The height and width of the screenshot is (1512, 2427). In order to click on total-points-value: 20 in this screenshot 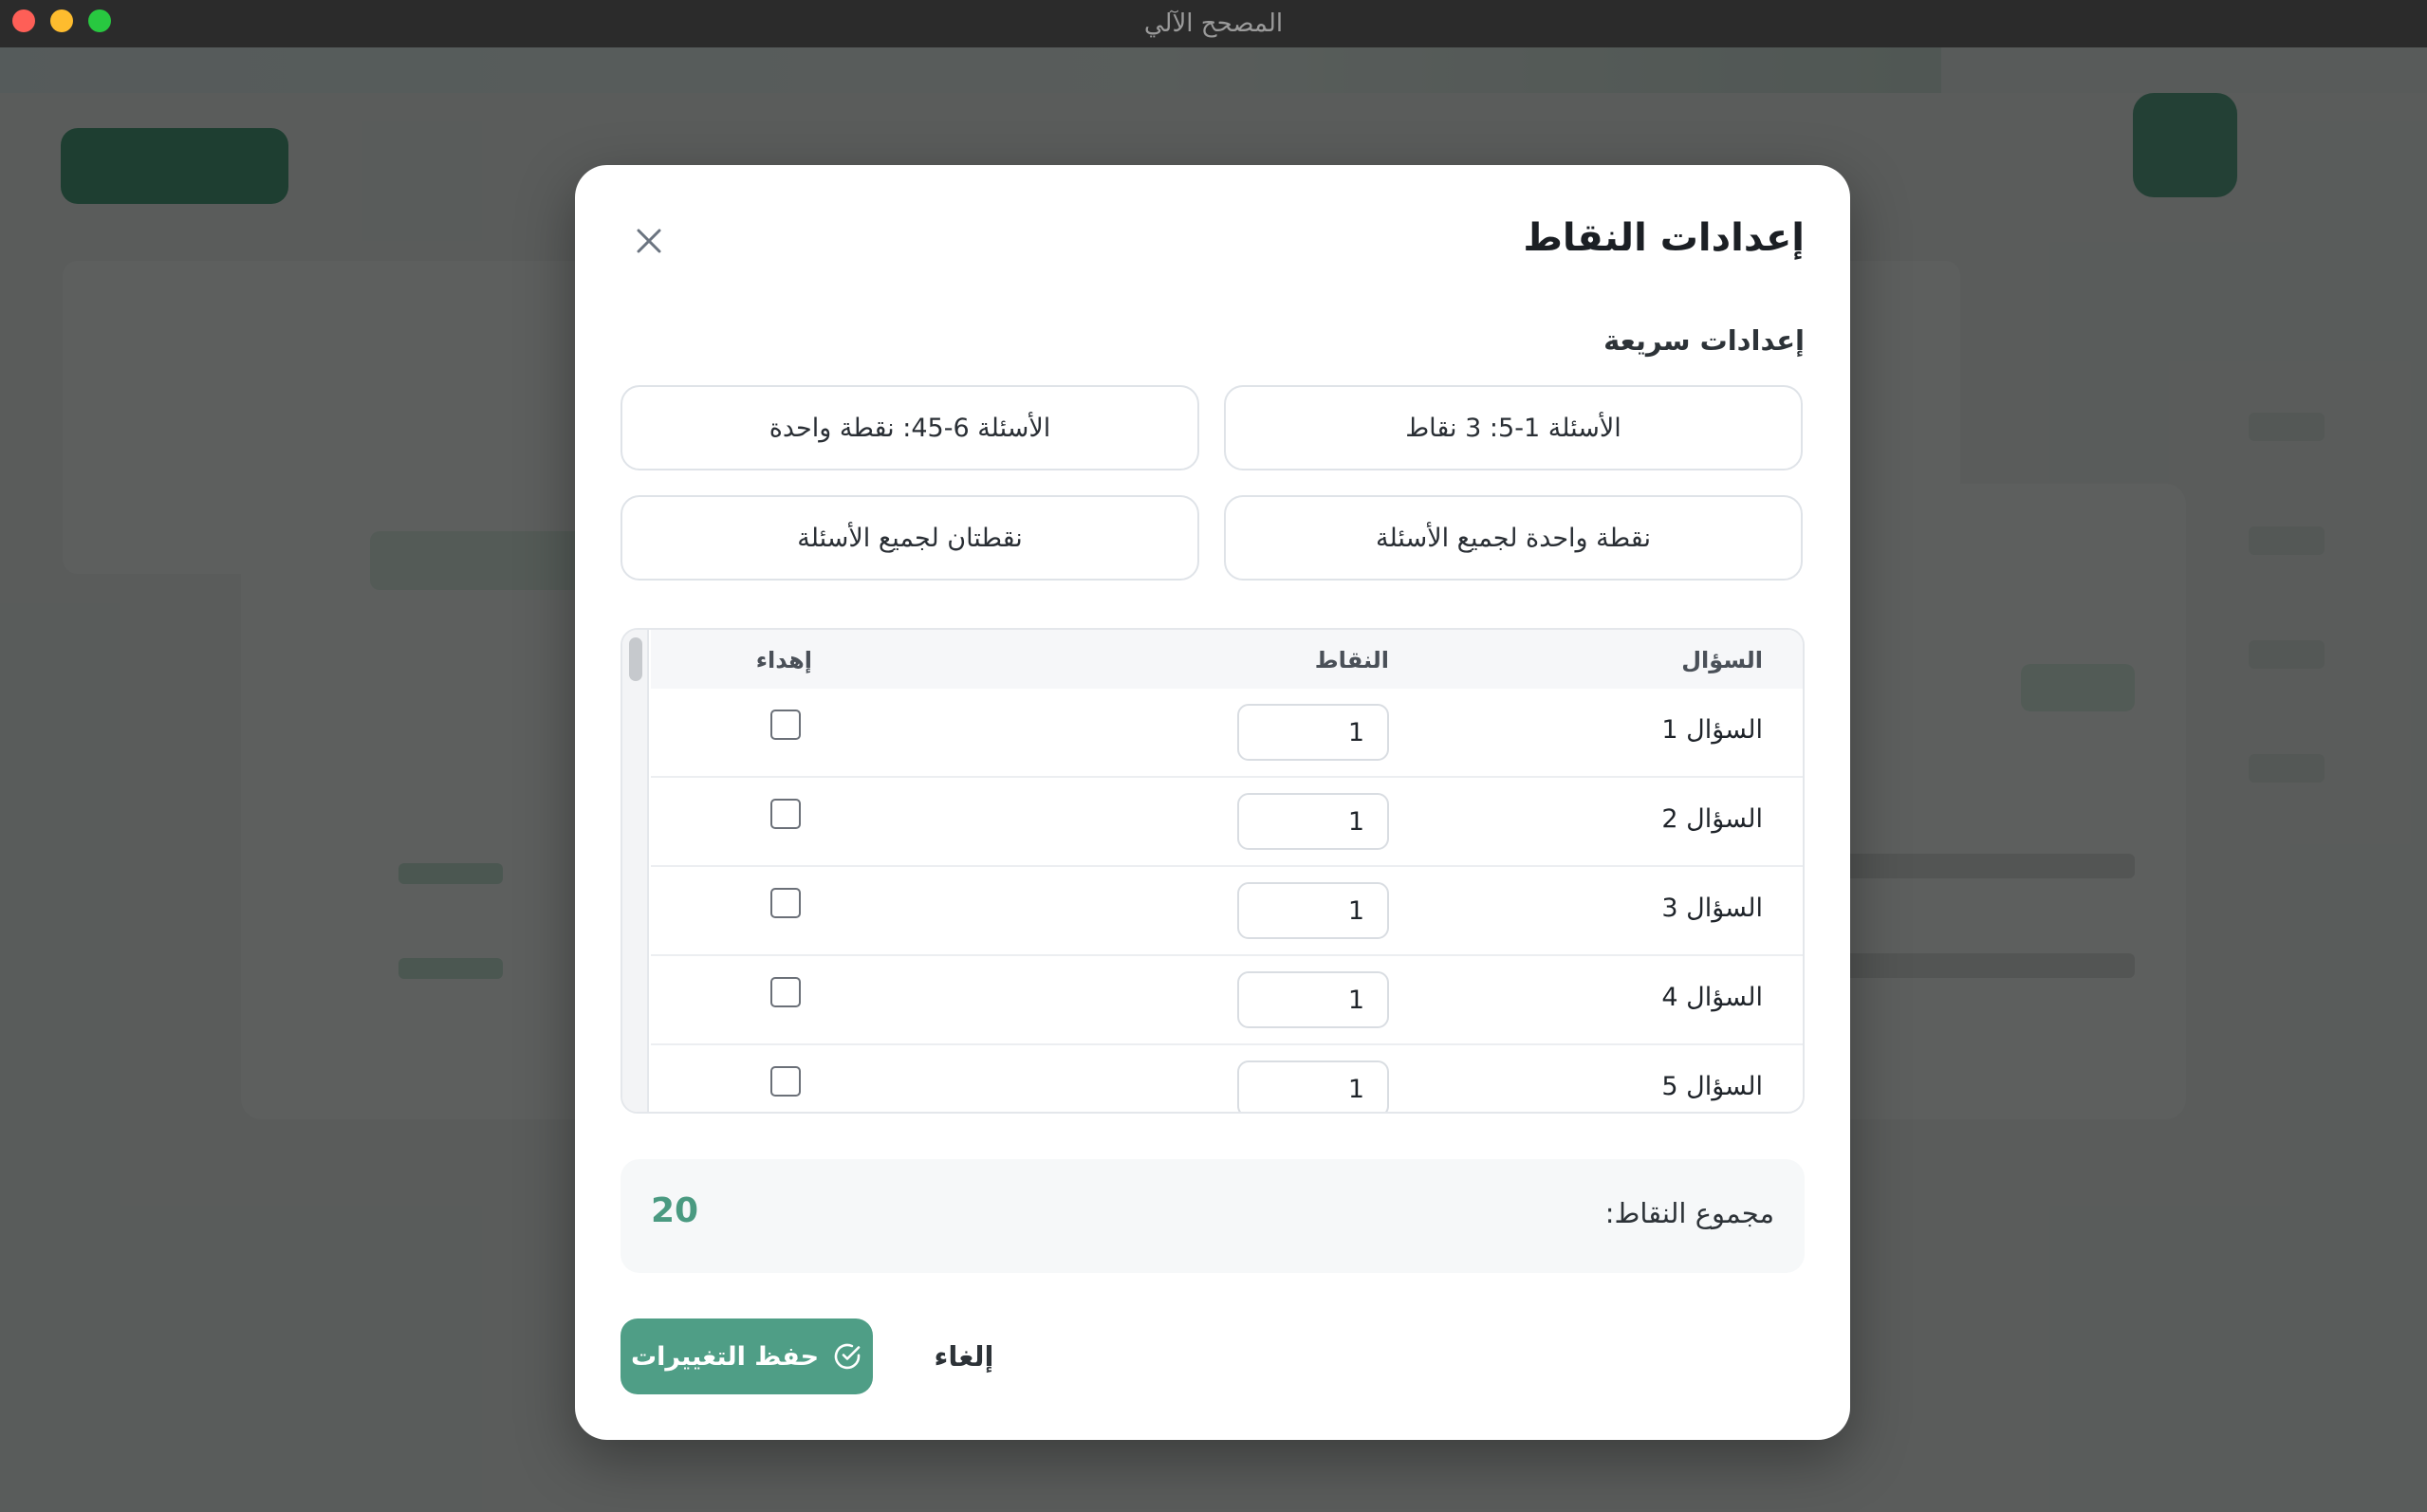, I will do `click(675, 1210)`.